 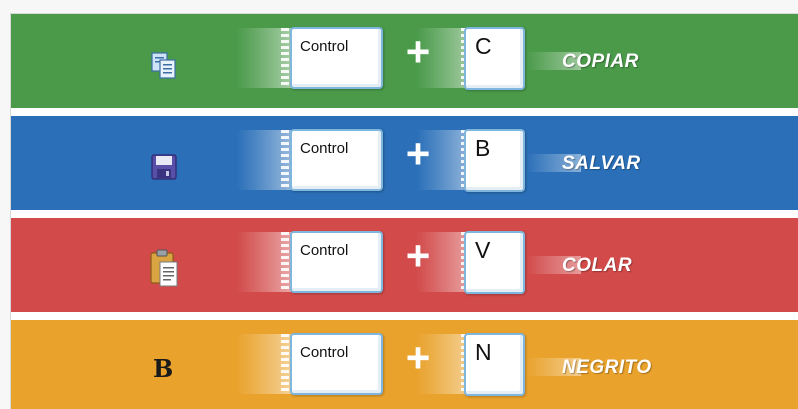 I want to click on action-label: COLAR, so click(x=597, y=265).